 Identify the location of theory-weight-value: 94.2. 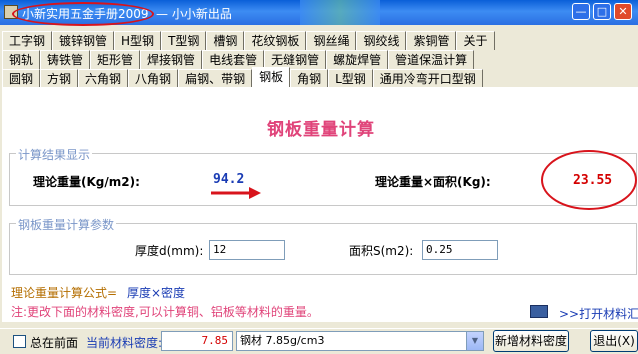
(229, 179).